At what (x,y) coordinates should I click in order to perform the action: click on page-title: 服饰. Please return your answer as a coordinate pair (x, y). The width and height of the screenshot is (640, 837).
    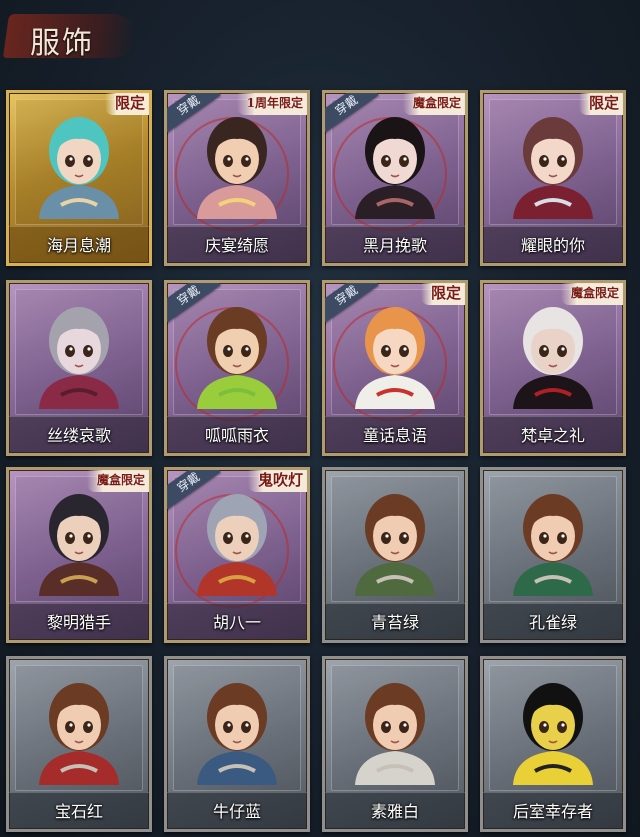
    Looking at the image, I should click on (62, 43).